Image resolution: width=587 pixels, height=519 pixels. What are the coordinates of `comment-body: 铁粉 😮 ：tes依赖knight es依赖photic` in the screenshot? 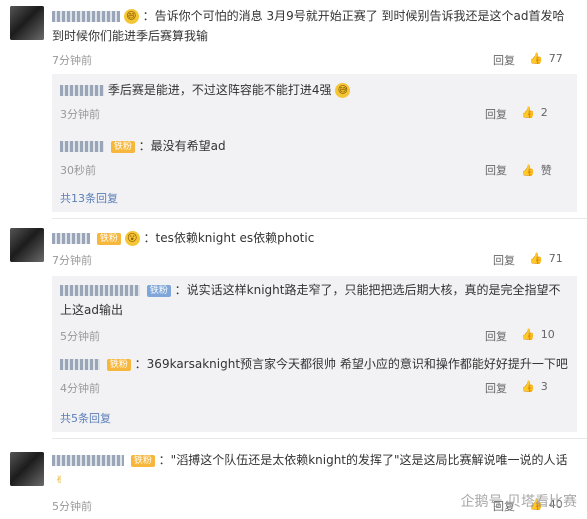 It's located at (314, 238).